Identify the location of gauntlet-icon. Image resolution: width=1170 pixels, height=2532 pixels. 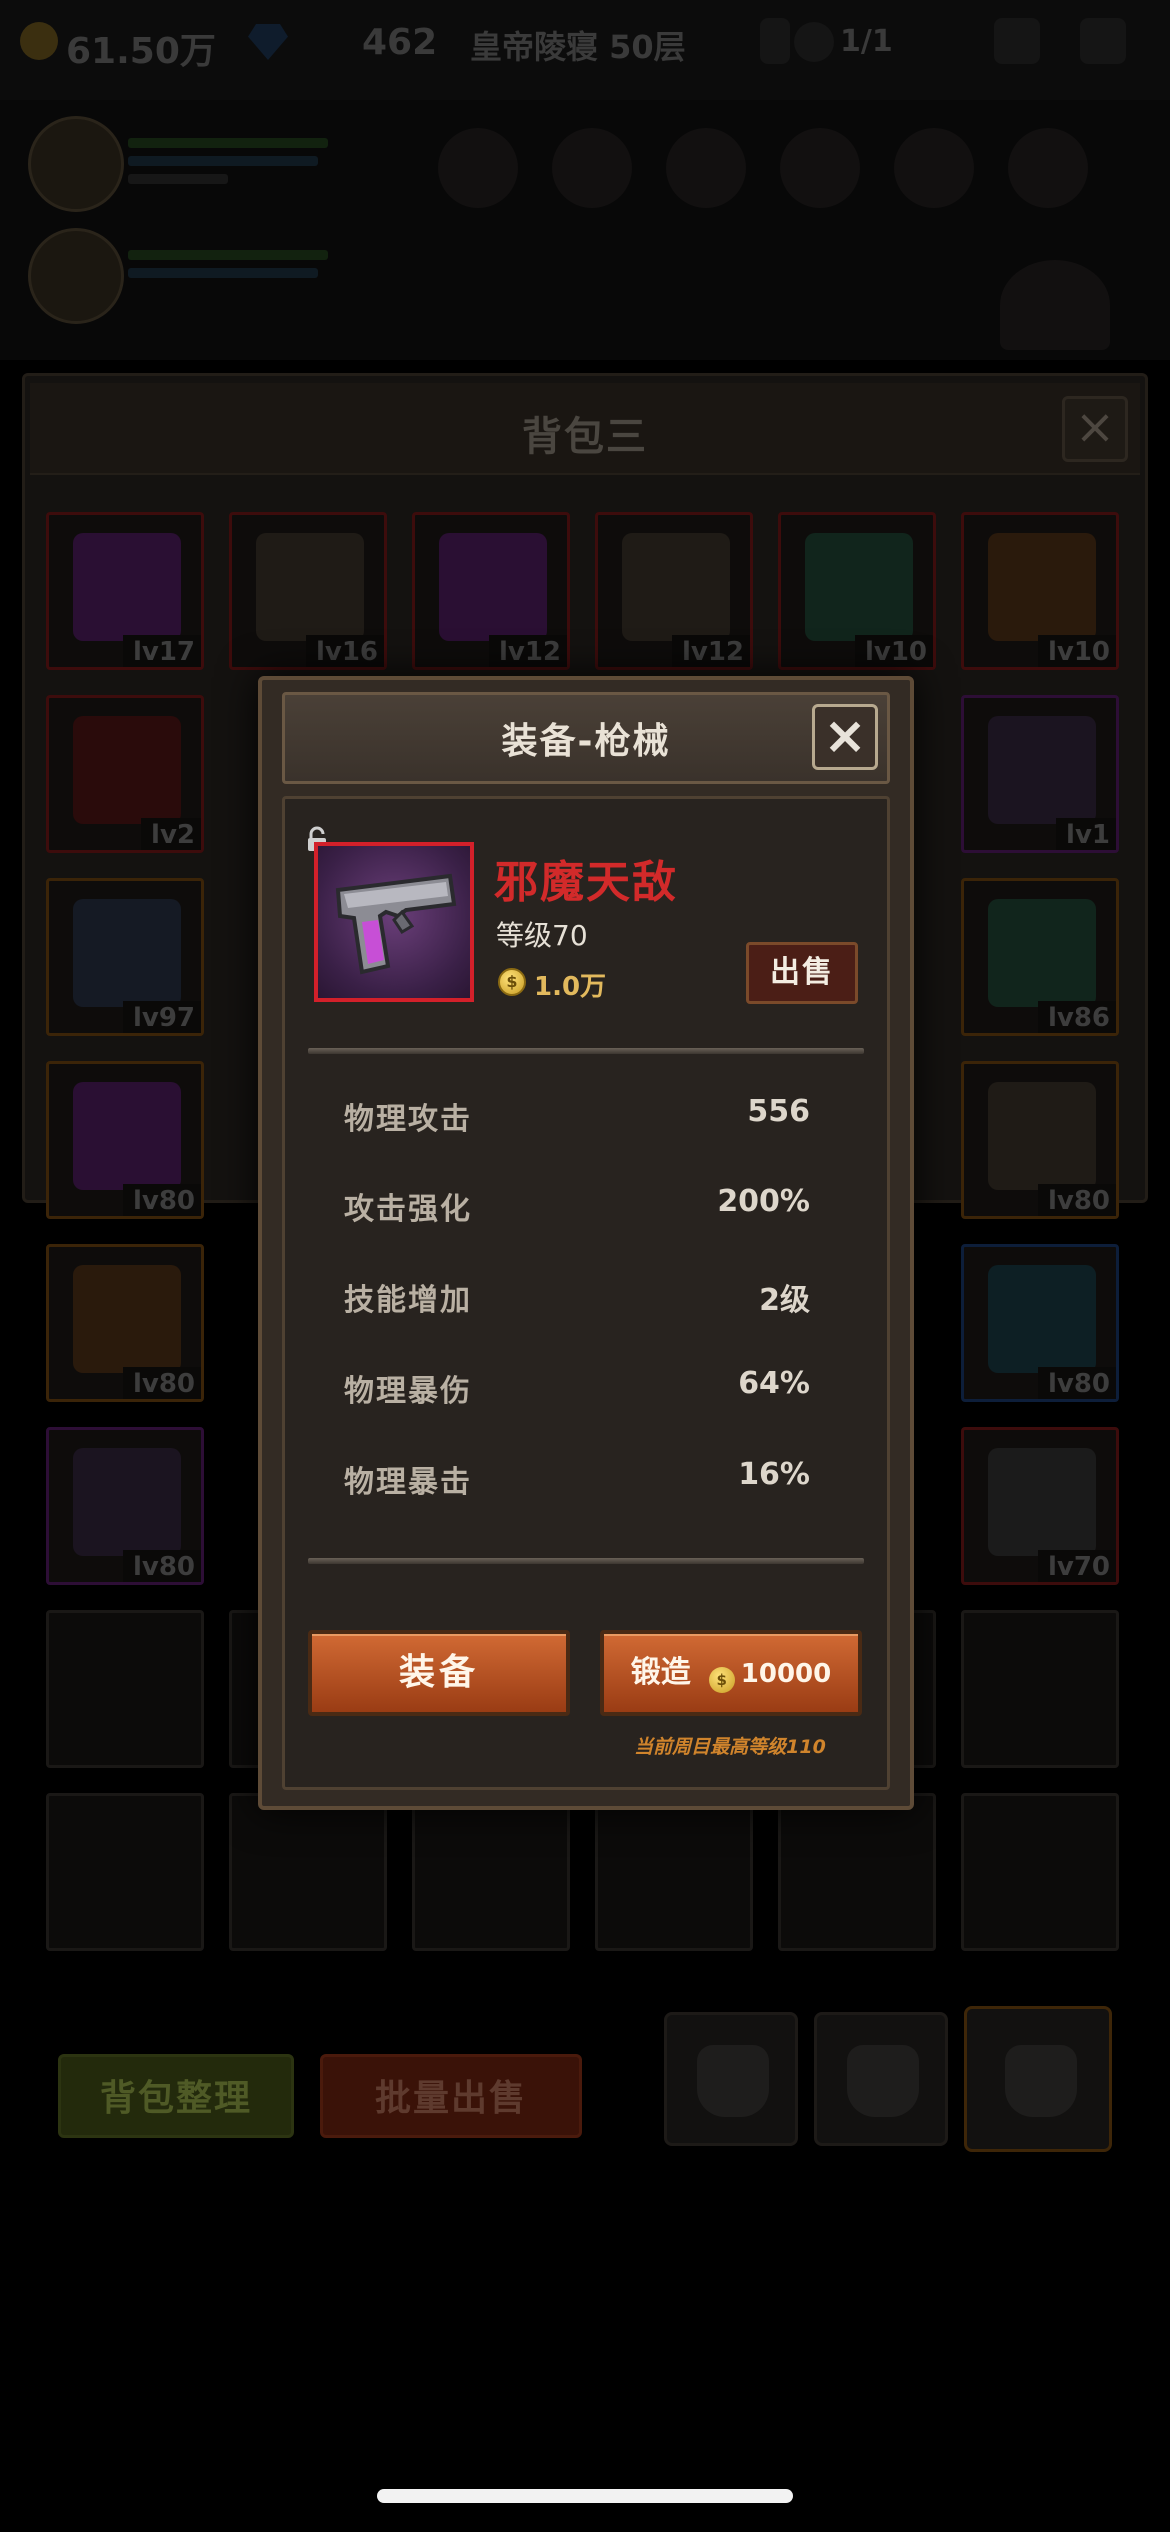
(127, 770).